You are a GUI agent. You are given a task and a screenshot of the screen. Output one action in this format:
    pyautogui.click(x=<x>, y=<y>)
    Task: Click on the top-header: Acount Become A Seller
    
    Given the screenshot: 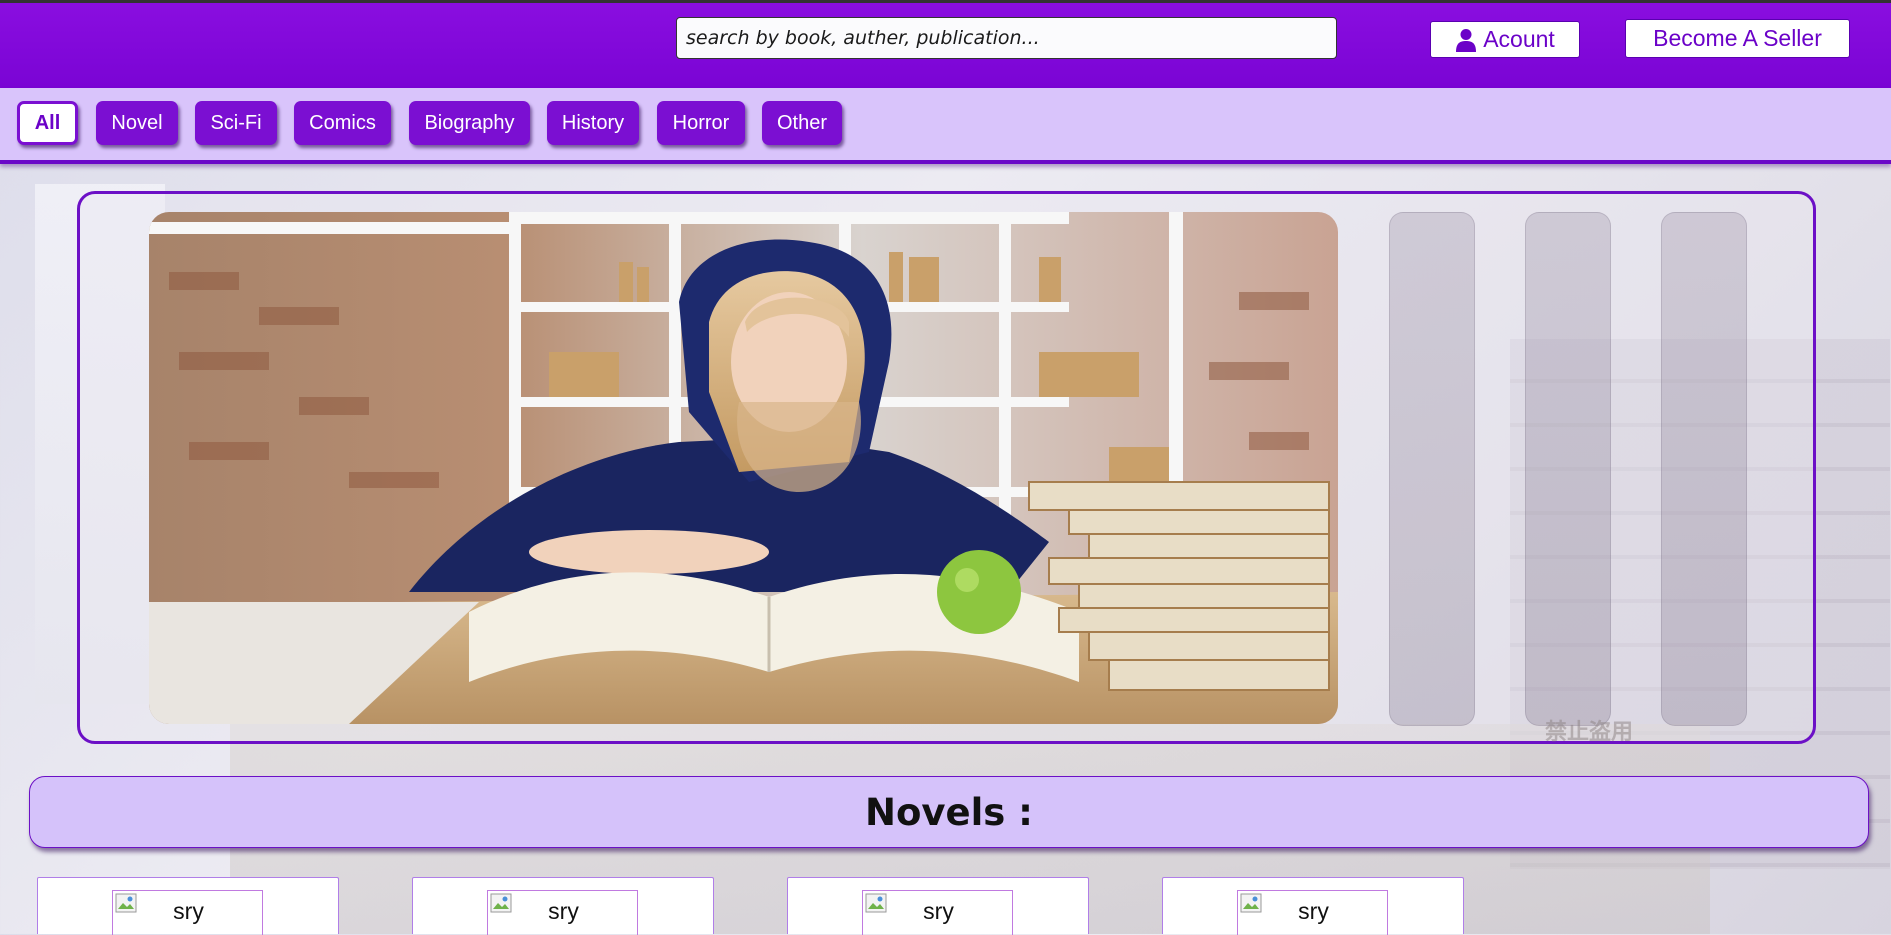 What is the action you would take?
    pyautogui.click(x=945, y=45)
    